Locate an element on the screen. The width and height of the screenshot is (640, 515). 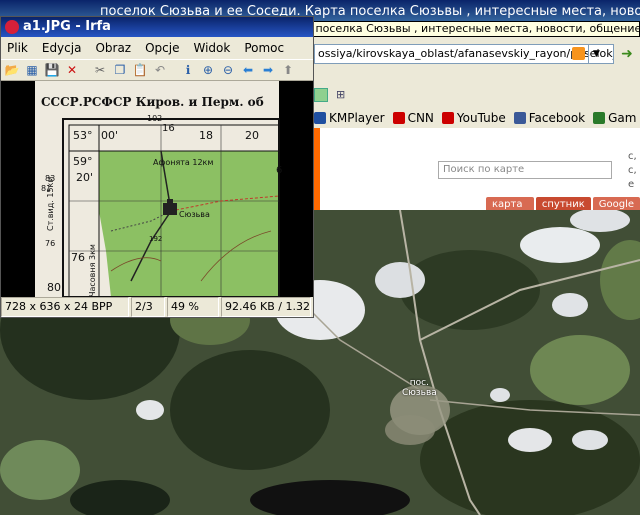
village-label-name: Сюзьва is located at coordinates (419, 393).